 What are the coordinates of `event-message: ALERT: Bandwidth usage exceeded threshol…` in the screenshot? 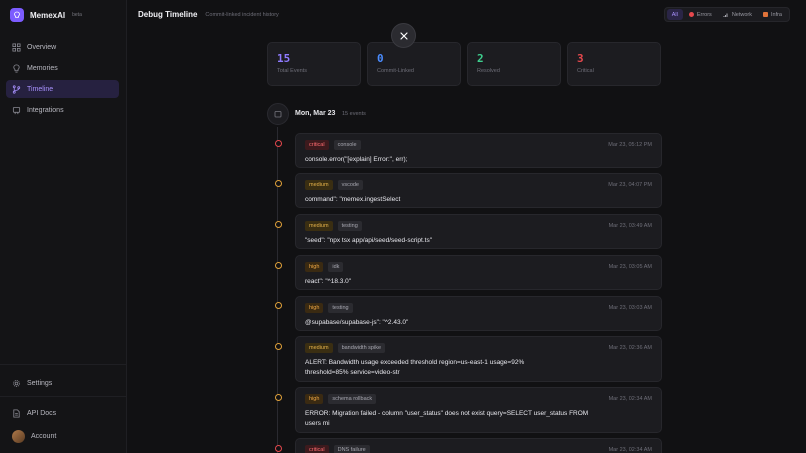 It's located at (415, 367).